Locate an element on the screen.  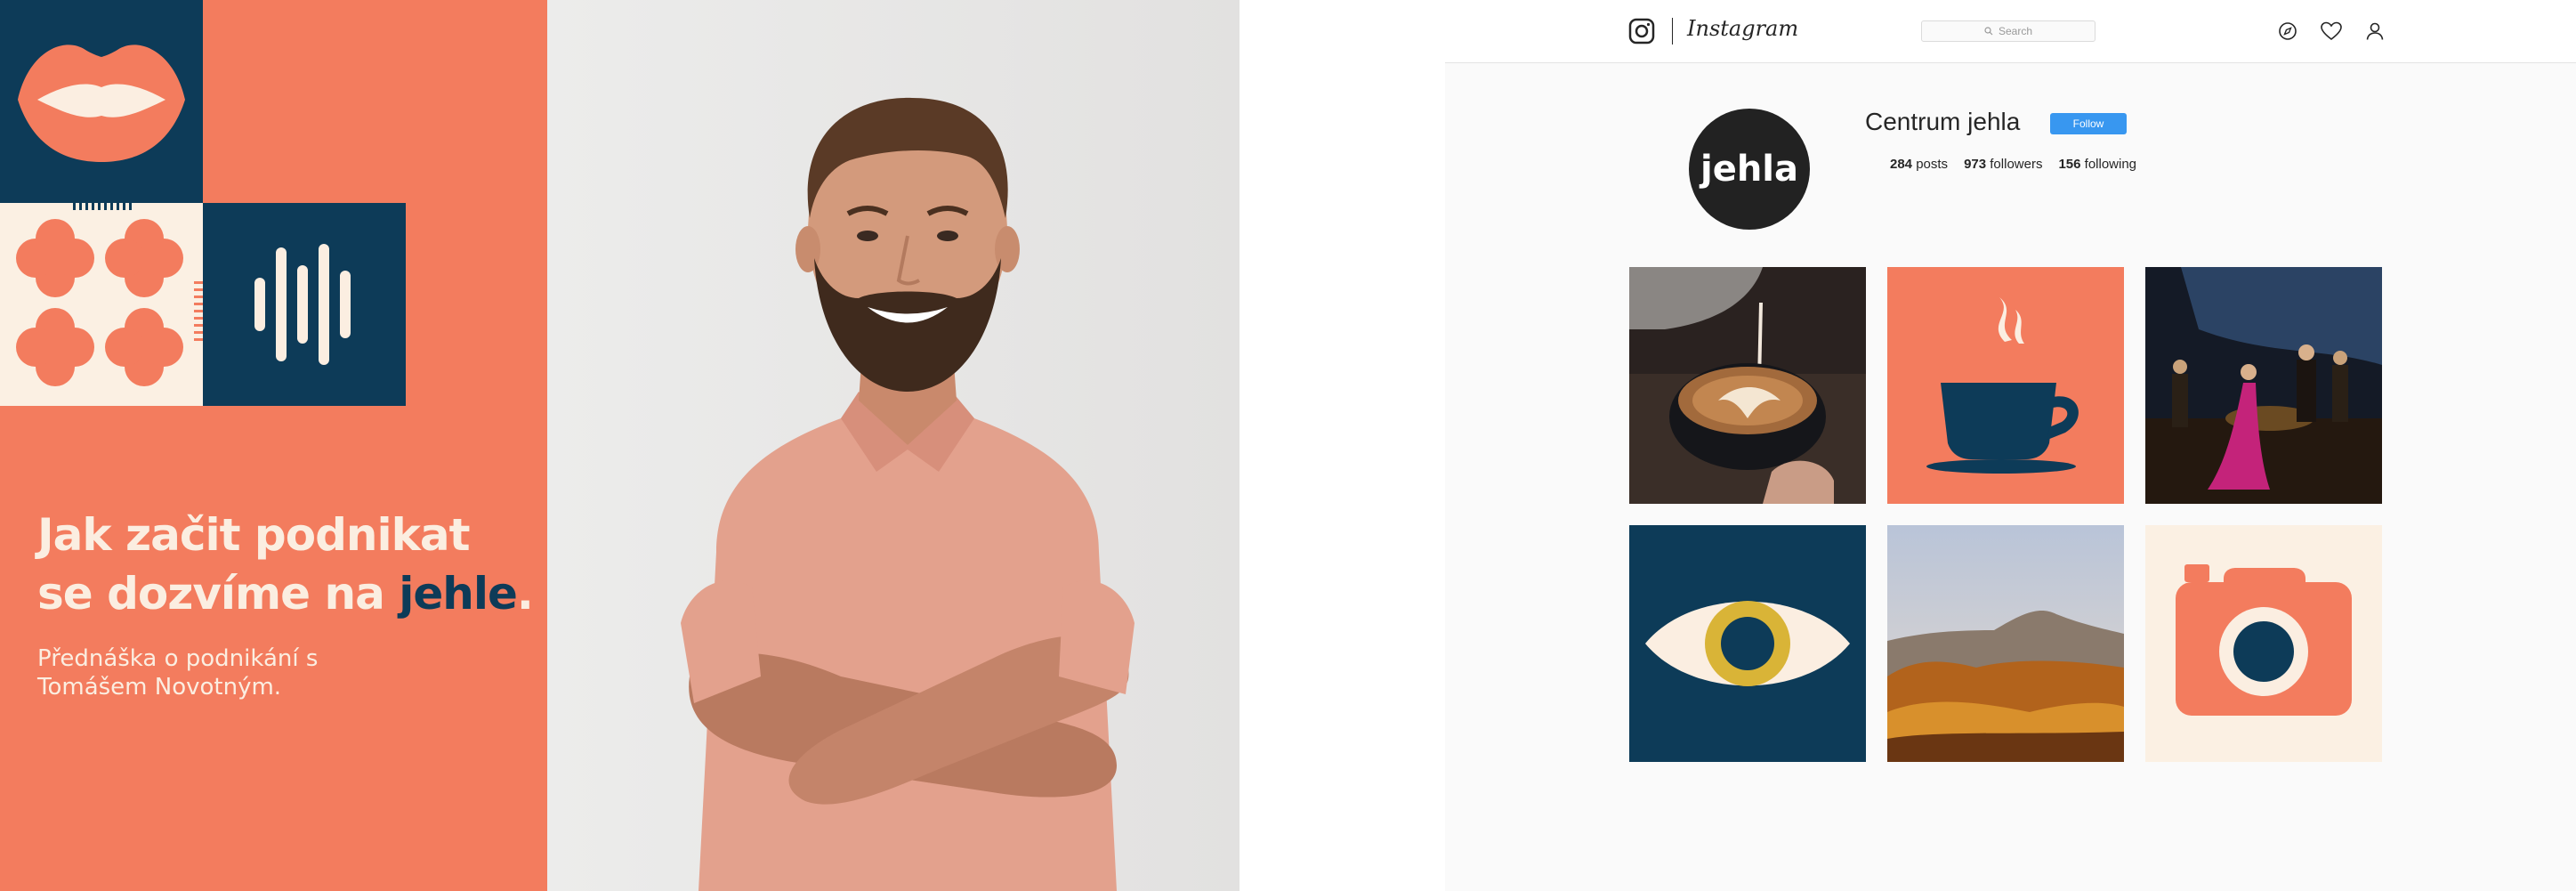
post-coffee-cup is located at coordinates (2005, 385).